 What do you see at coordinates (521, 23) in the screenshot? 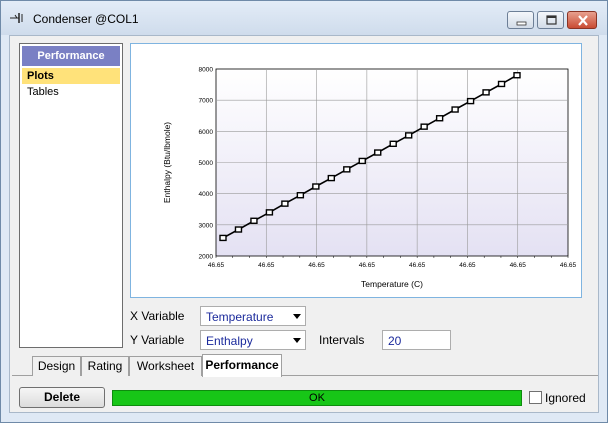
I see `minimize-icon` at bounding box center [521, 23].